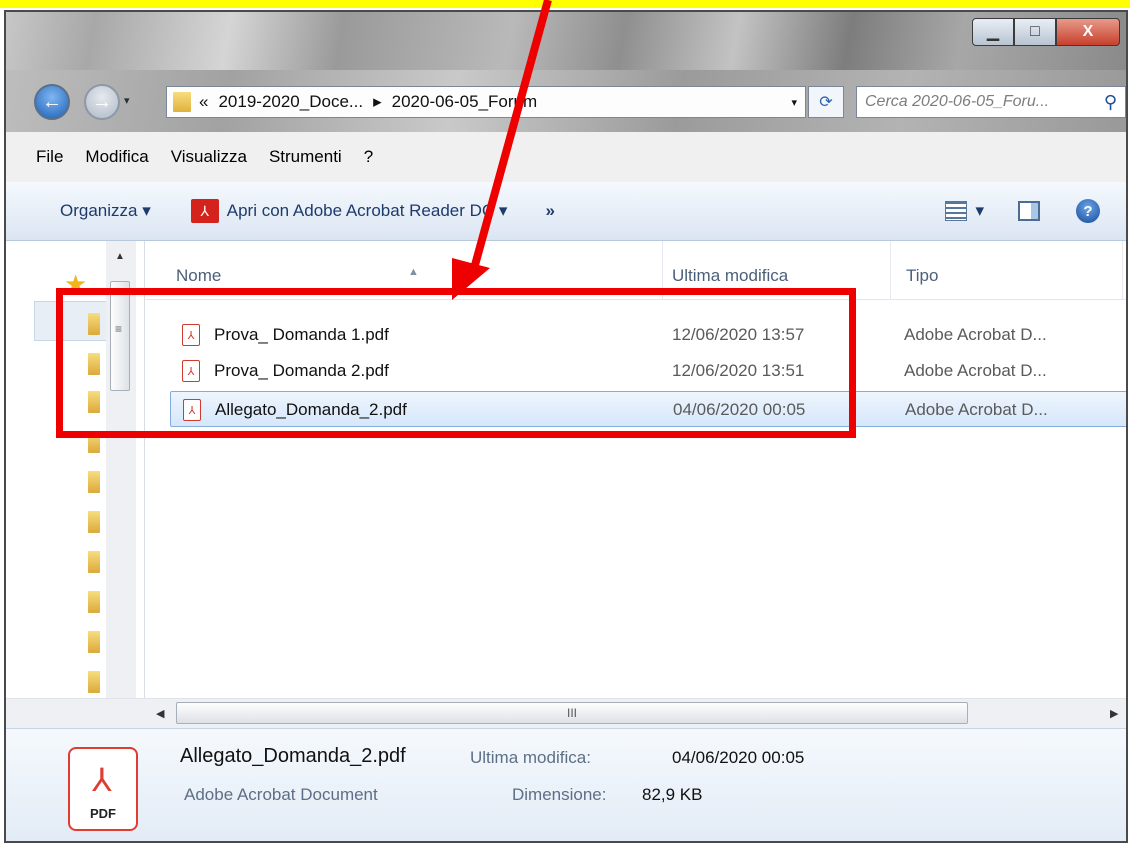 The height and width of the screenshot is (845, 1130). I want to click on file-name: Prova_ Domanda 1.pdf, so click(301, 334).